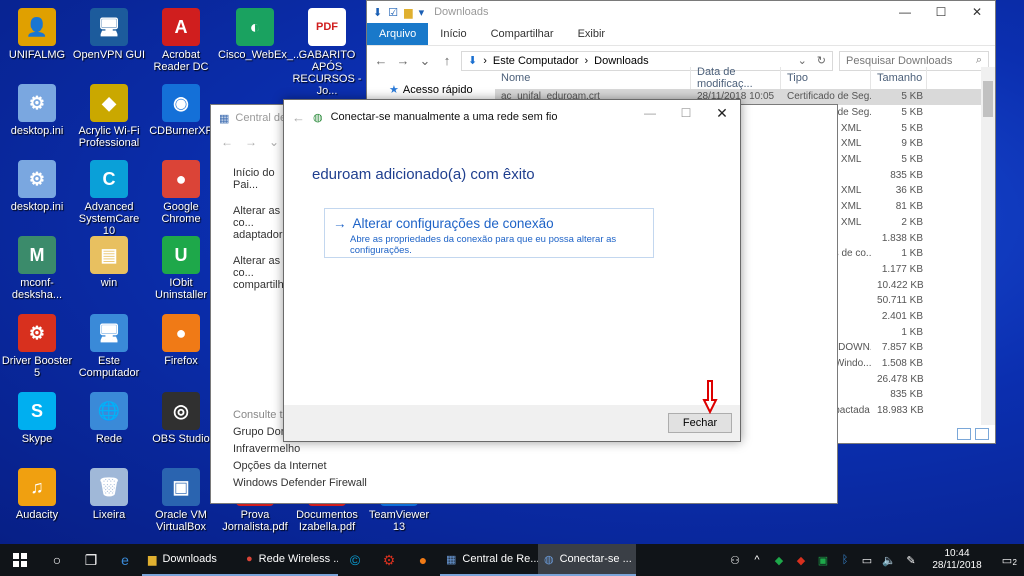 The width and height of the screenshot is (1024, 576). What do you see at coordinates (549, 559) in the screenshot?
I see `wireless-network-icon: ◍` at bounding box center [549, 559].